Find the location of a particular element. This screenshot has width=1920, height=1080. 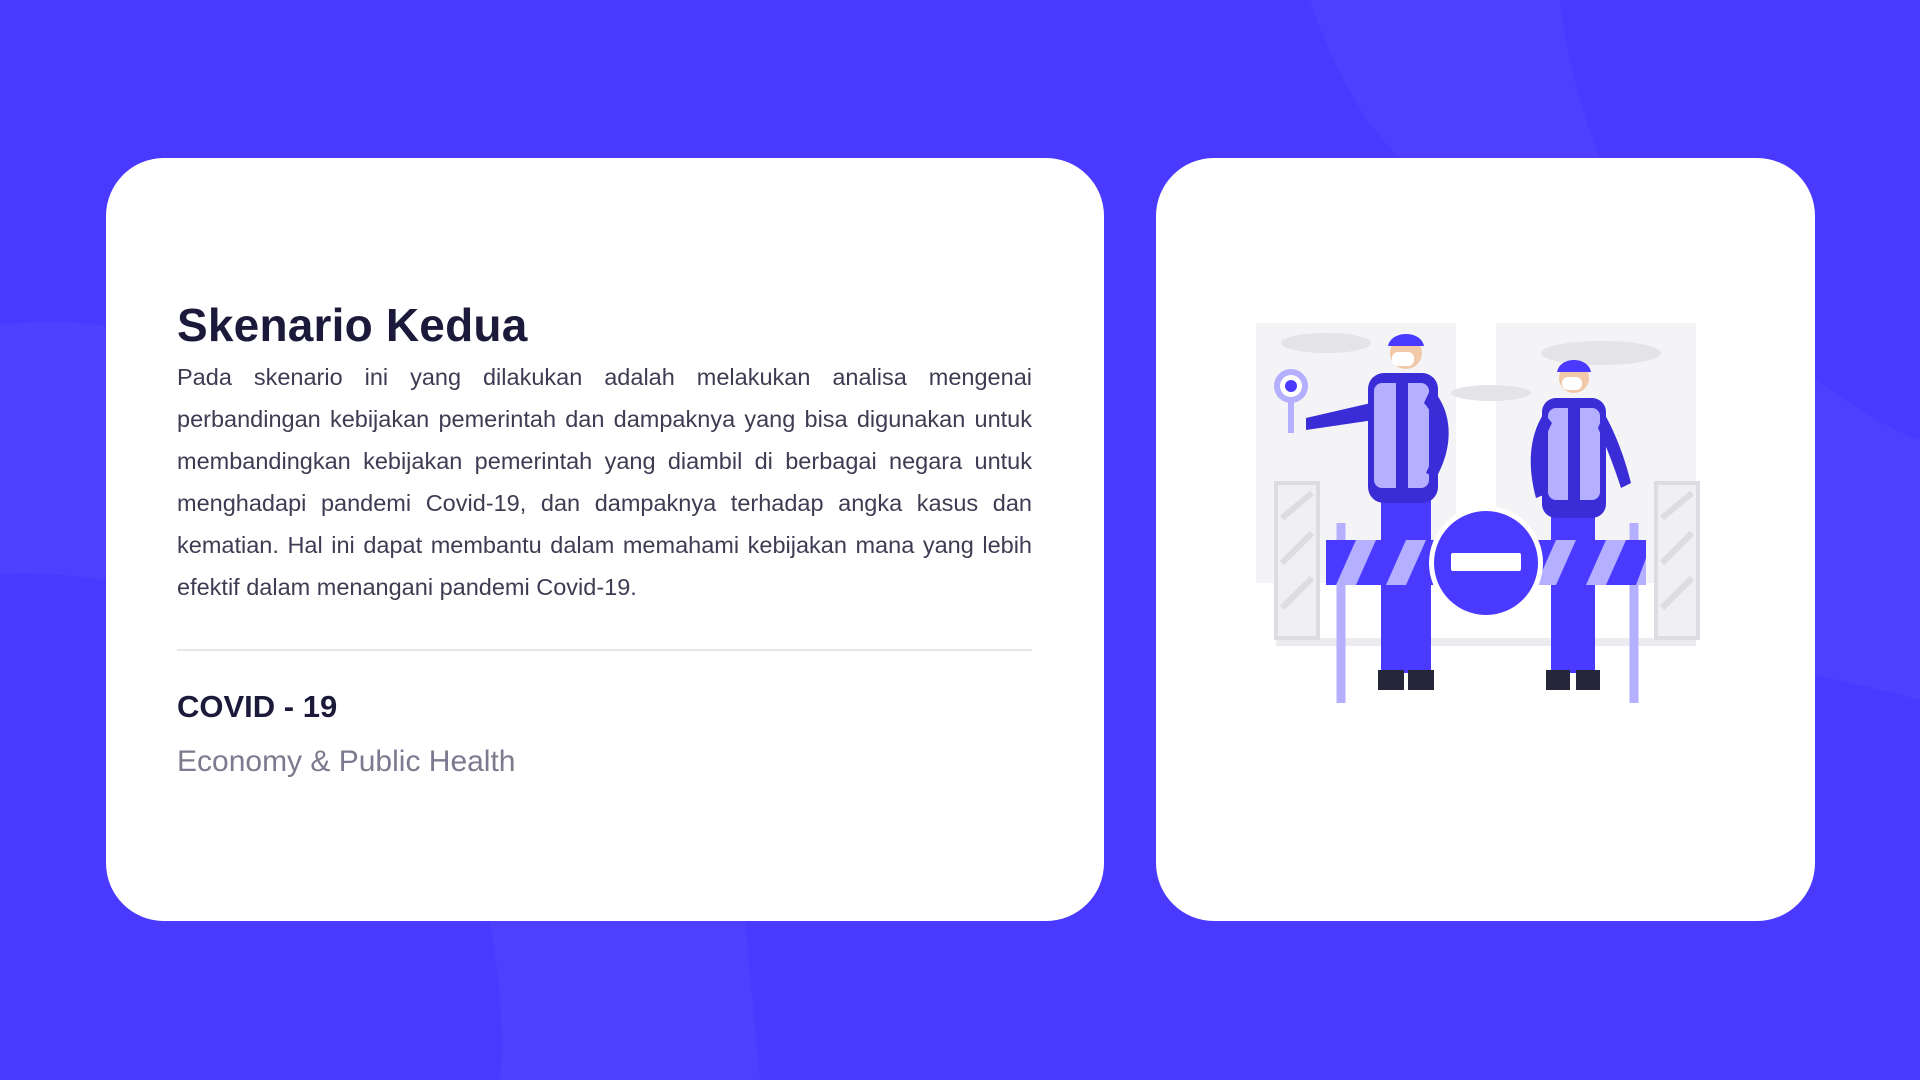

topic-tags: Economy & Public Health is located at coordinates (346, 761).